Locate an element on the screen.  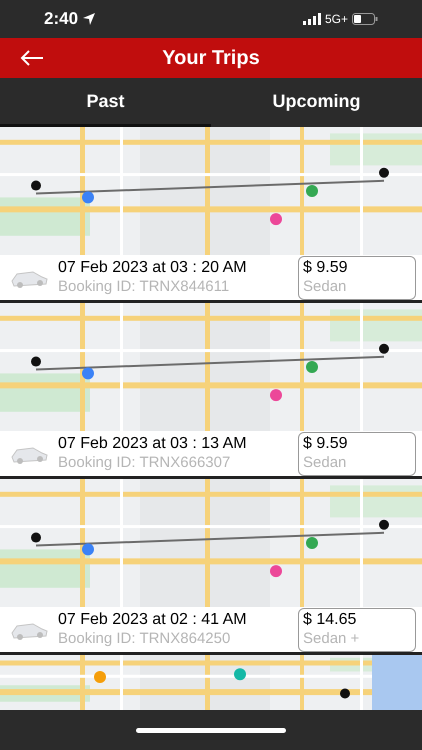
car-type: Sedan + is located at coordinates (331, 639).